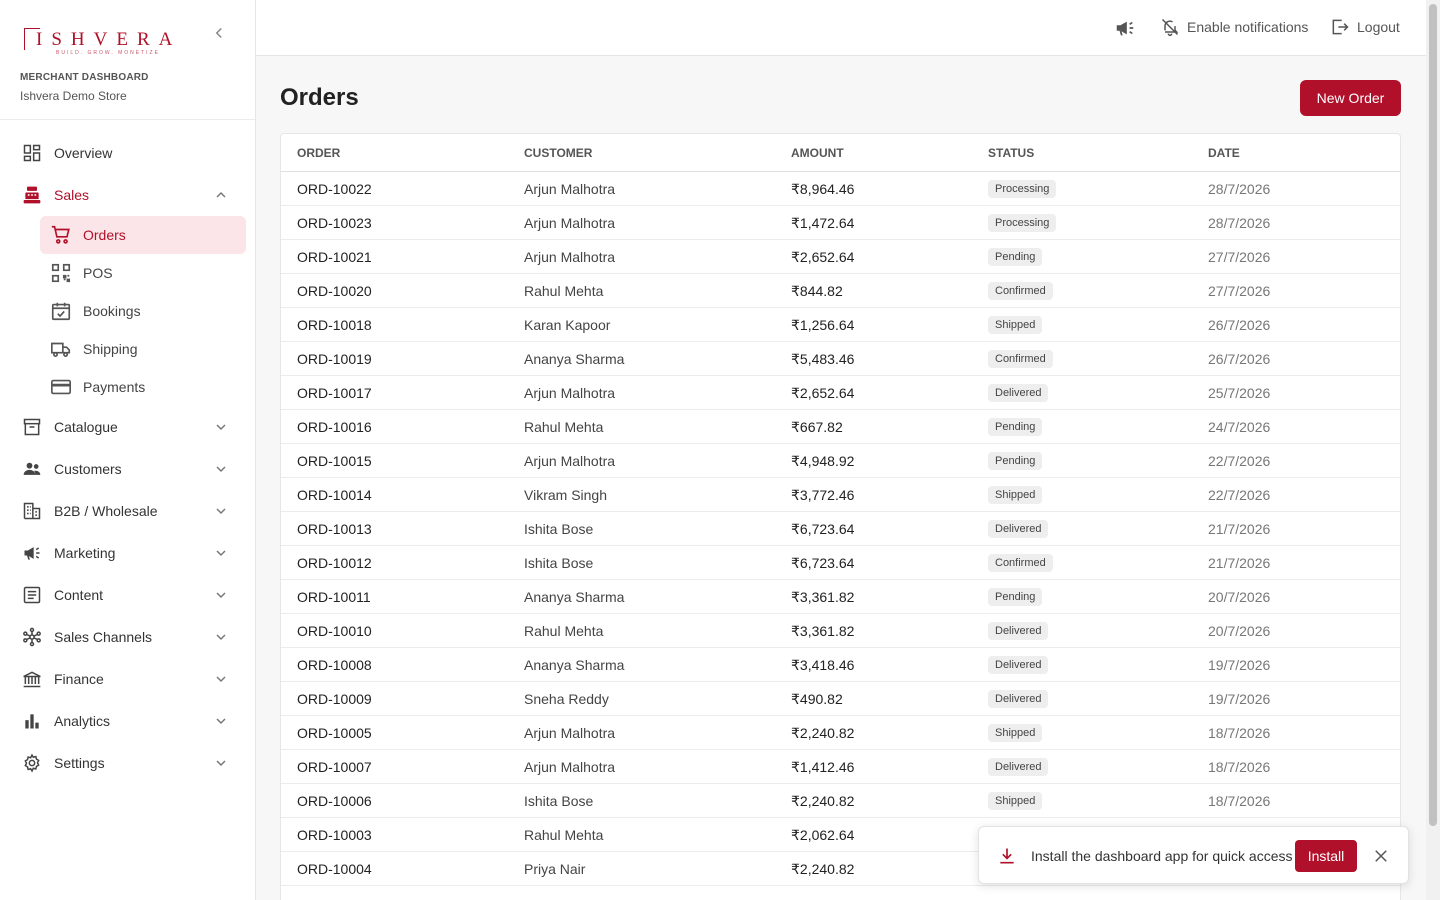 The height and width of the screenshot is (900, 1440). What do you see at coordinates (559, 801) in the screenshot?
I see `customer-name: Ishita Bose` at bounding box center [559, 801].